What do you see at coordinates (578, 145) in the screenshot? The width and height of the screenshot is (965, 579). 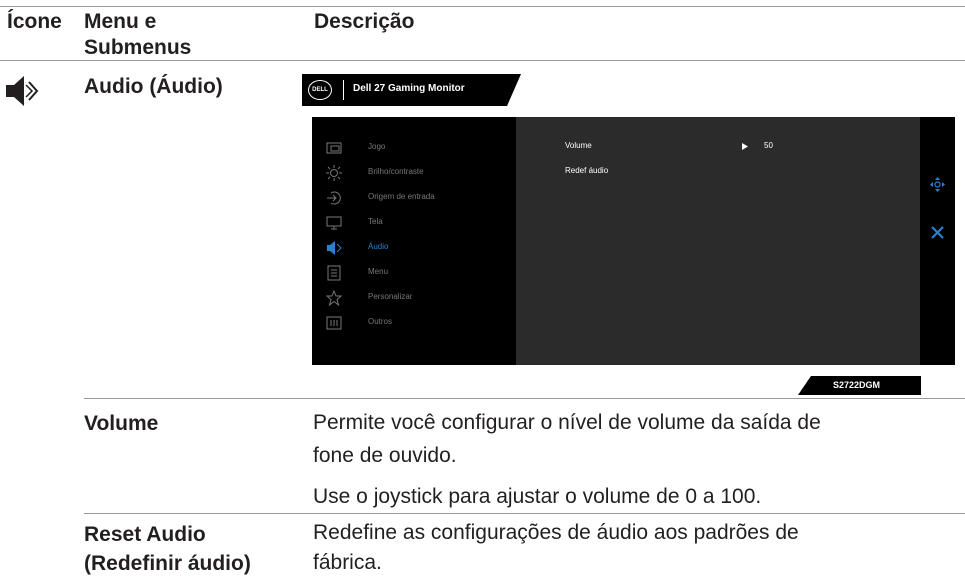 I see `submenu-volume-label: Volume` at bounding box center [578, 145].